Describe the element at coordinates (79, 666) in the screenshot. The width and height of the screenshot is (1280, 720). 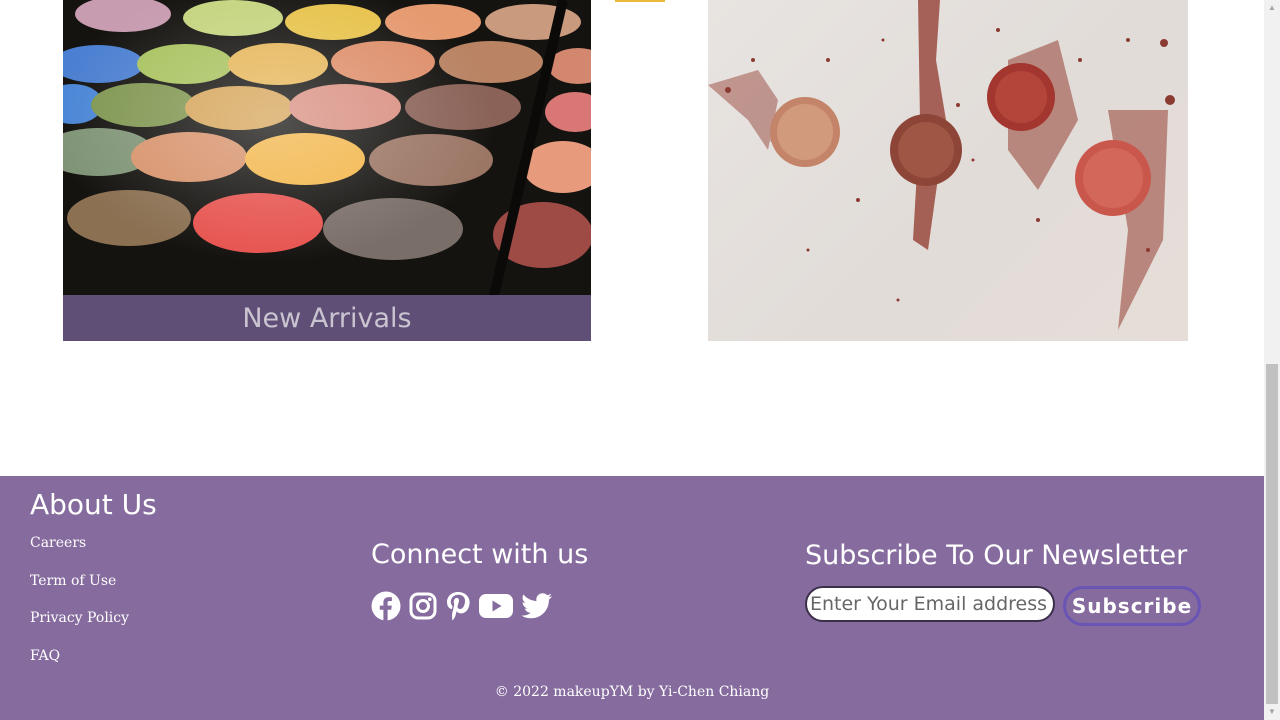
I see `list-item: FAQ` at that location.